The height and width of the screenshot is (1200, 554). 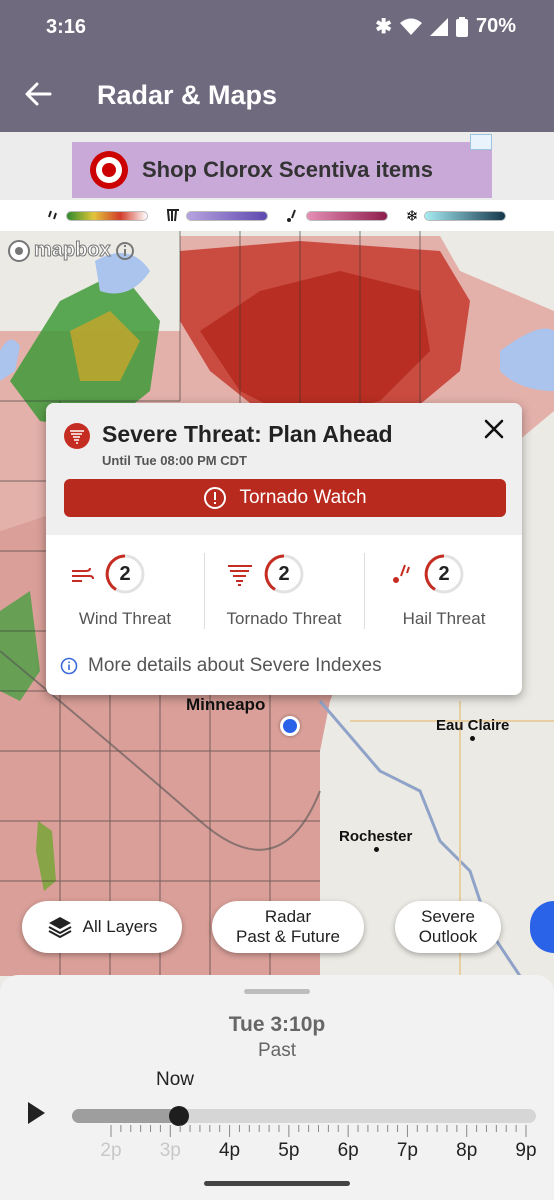 What do you see at coordinates (376, 836) in the screenshot?
I see `place-label-rochester: Rochester` at bounding box center [376, 836].